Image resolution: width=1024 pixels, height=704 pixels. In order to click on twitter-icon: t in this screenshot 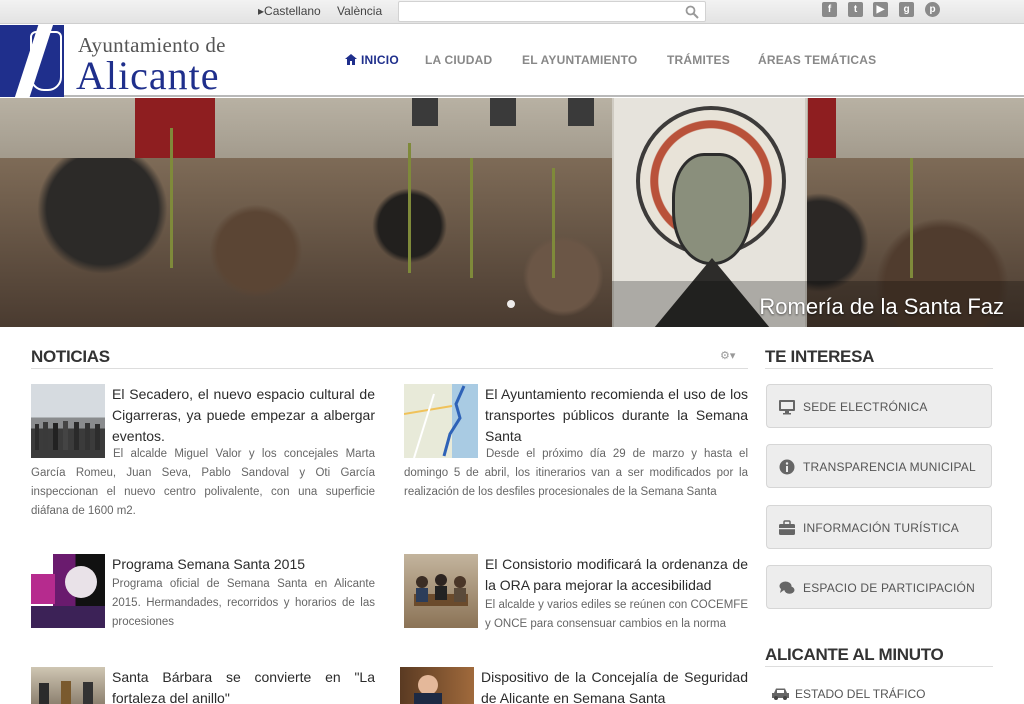, I will do `click(855, 9)`.